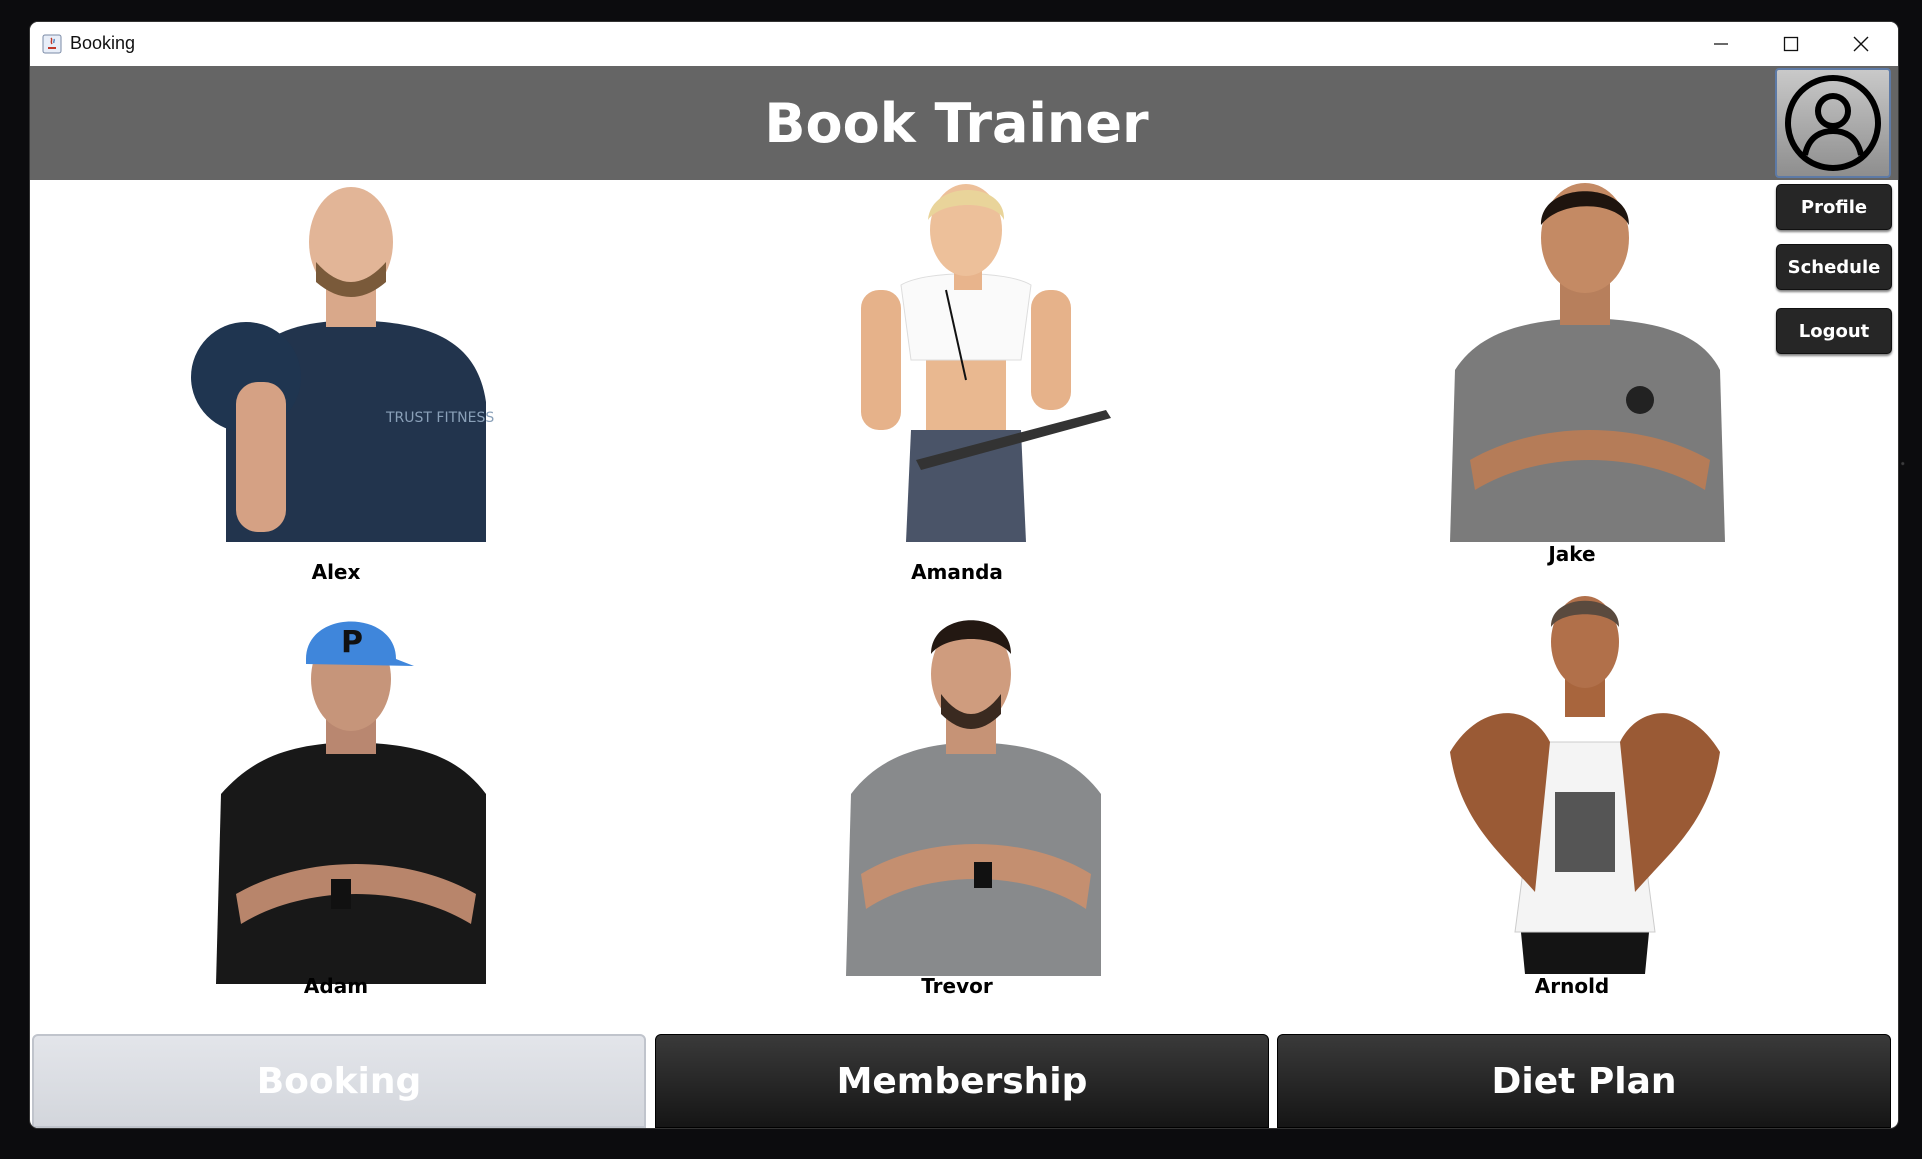 Image resolution: width=1922 pixels, height=1159 pixels. What do you see at coordinates (1584, 1081) in the screenshot?
I see `nav-diet-plan-button: Diet Plan` at bounding box center [1584, 1081].